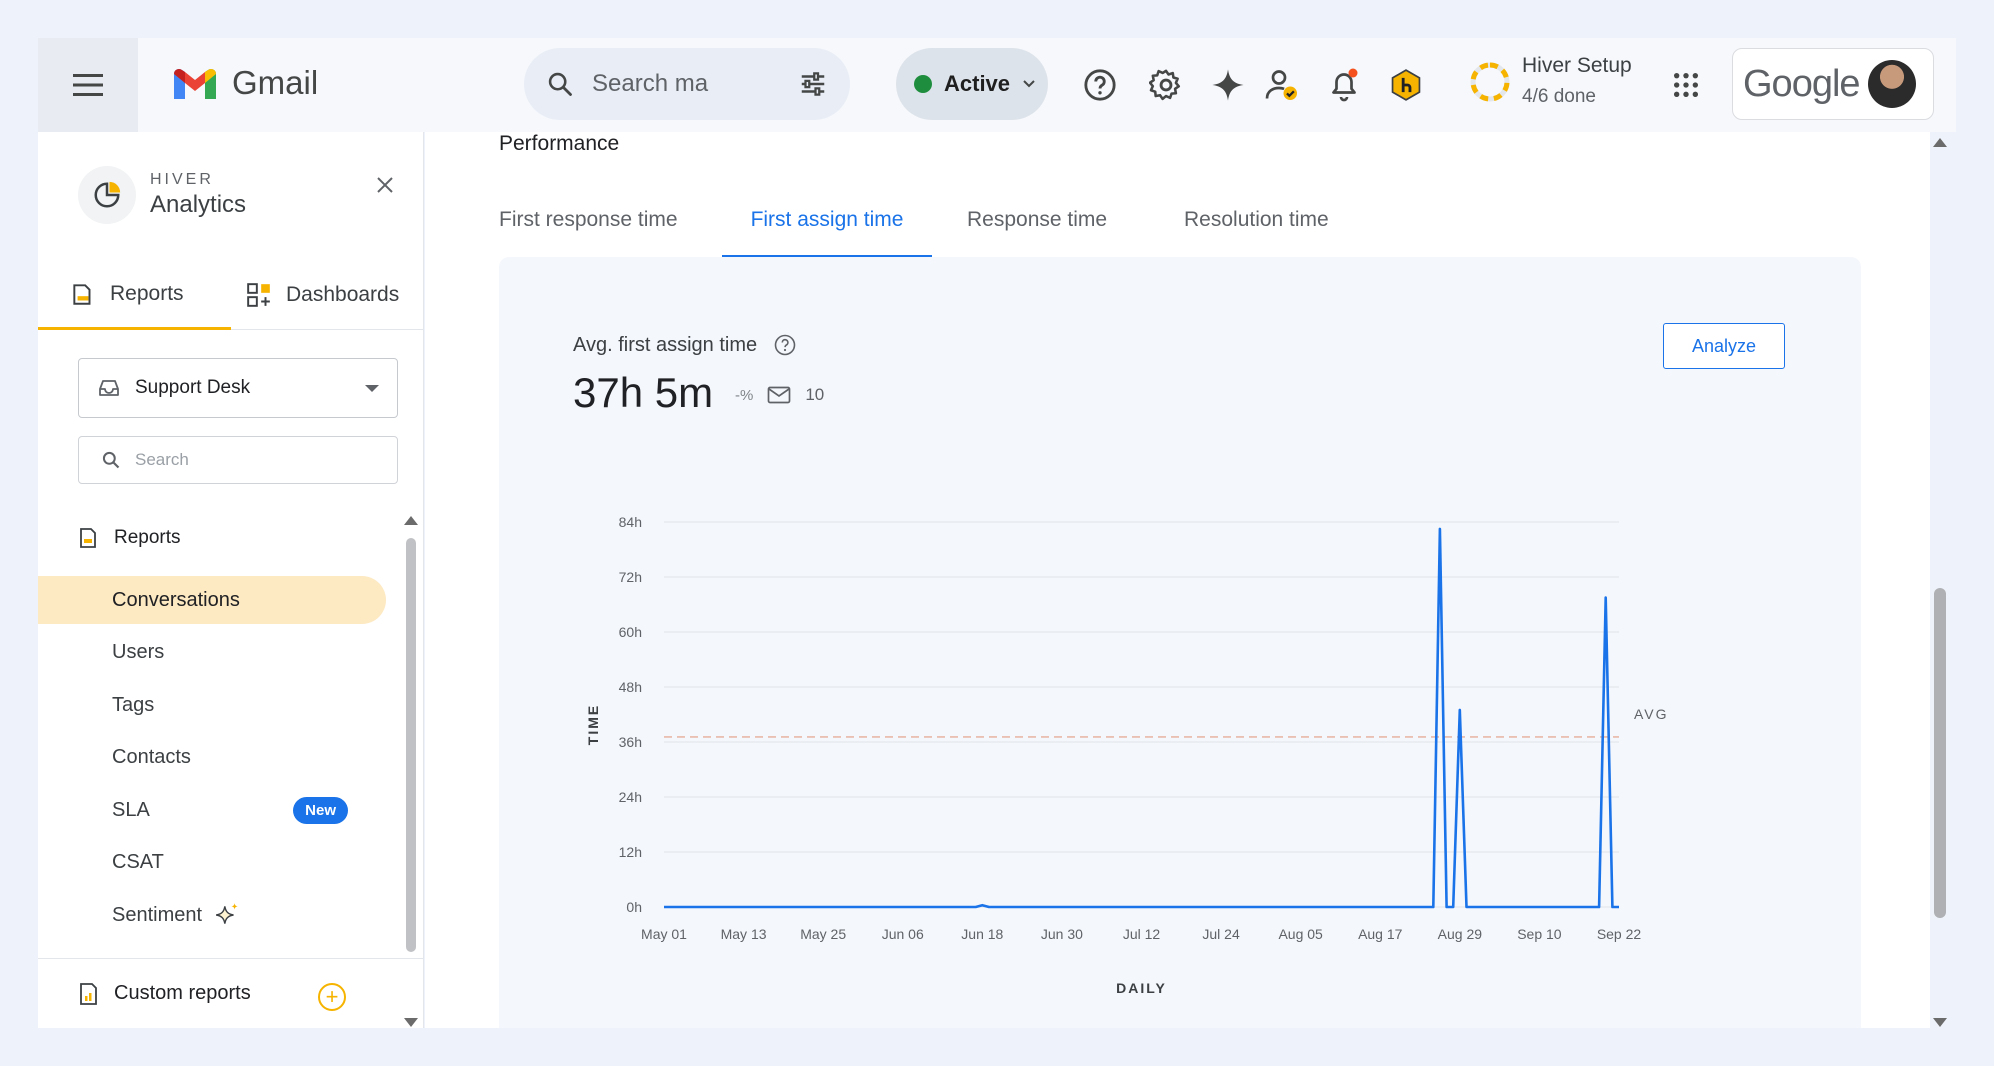 The height and width of the screenshot is (1066, 1994). What do you see at coordinates (212, 652) in the screenshot?
I see `sidebar-item-users: Users` at bounding box center [212, 652].